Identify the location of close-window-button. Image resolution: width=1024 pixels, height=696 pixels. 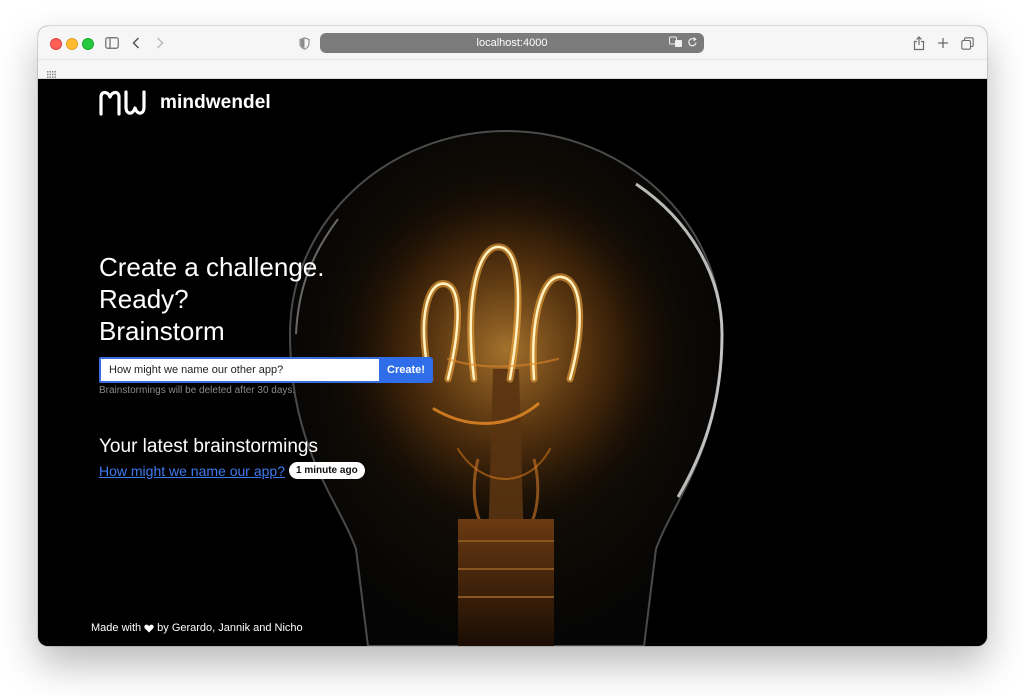
(56, 44).